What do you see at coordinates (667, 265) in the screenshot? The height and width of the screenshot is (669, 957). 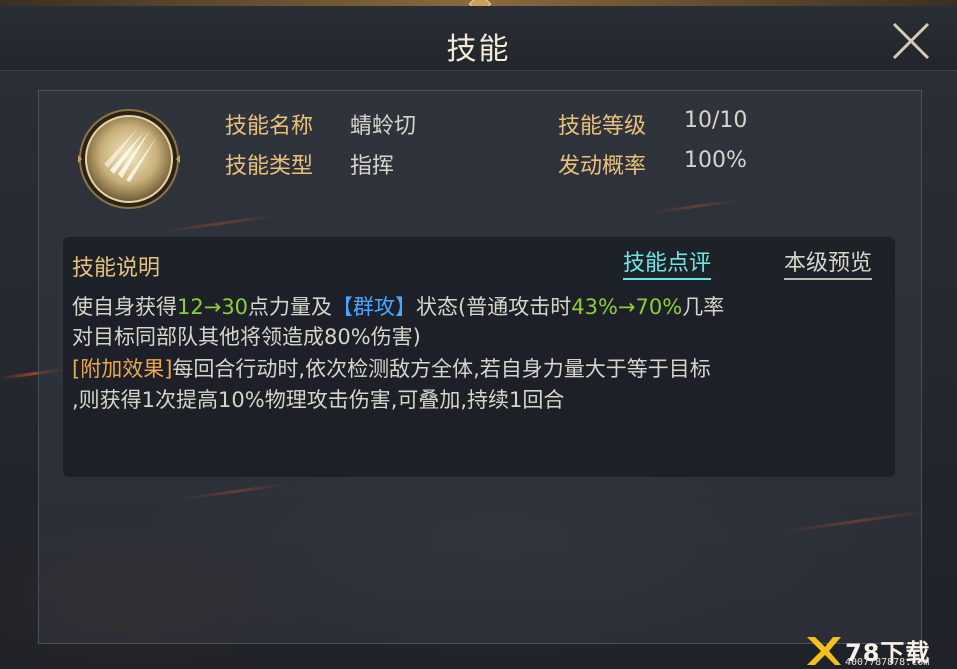 I see `skill-review-link: 技能点评` at bounding box center [667, 265].